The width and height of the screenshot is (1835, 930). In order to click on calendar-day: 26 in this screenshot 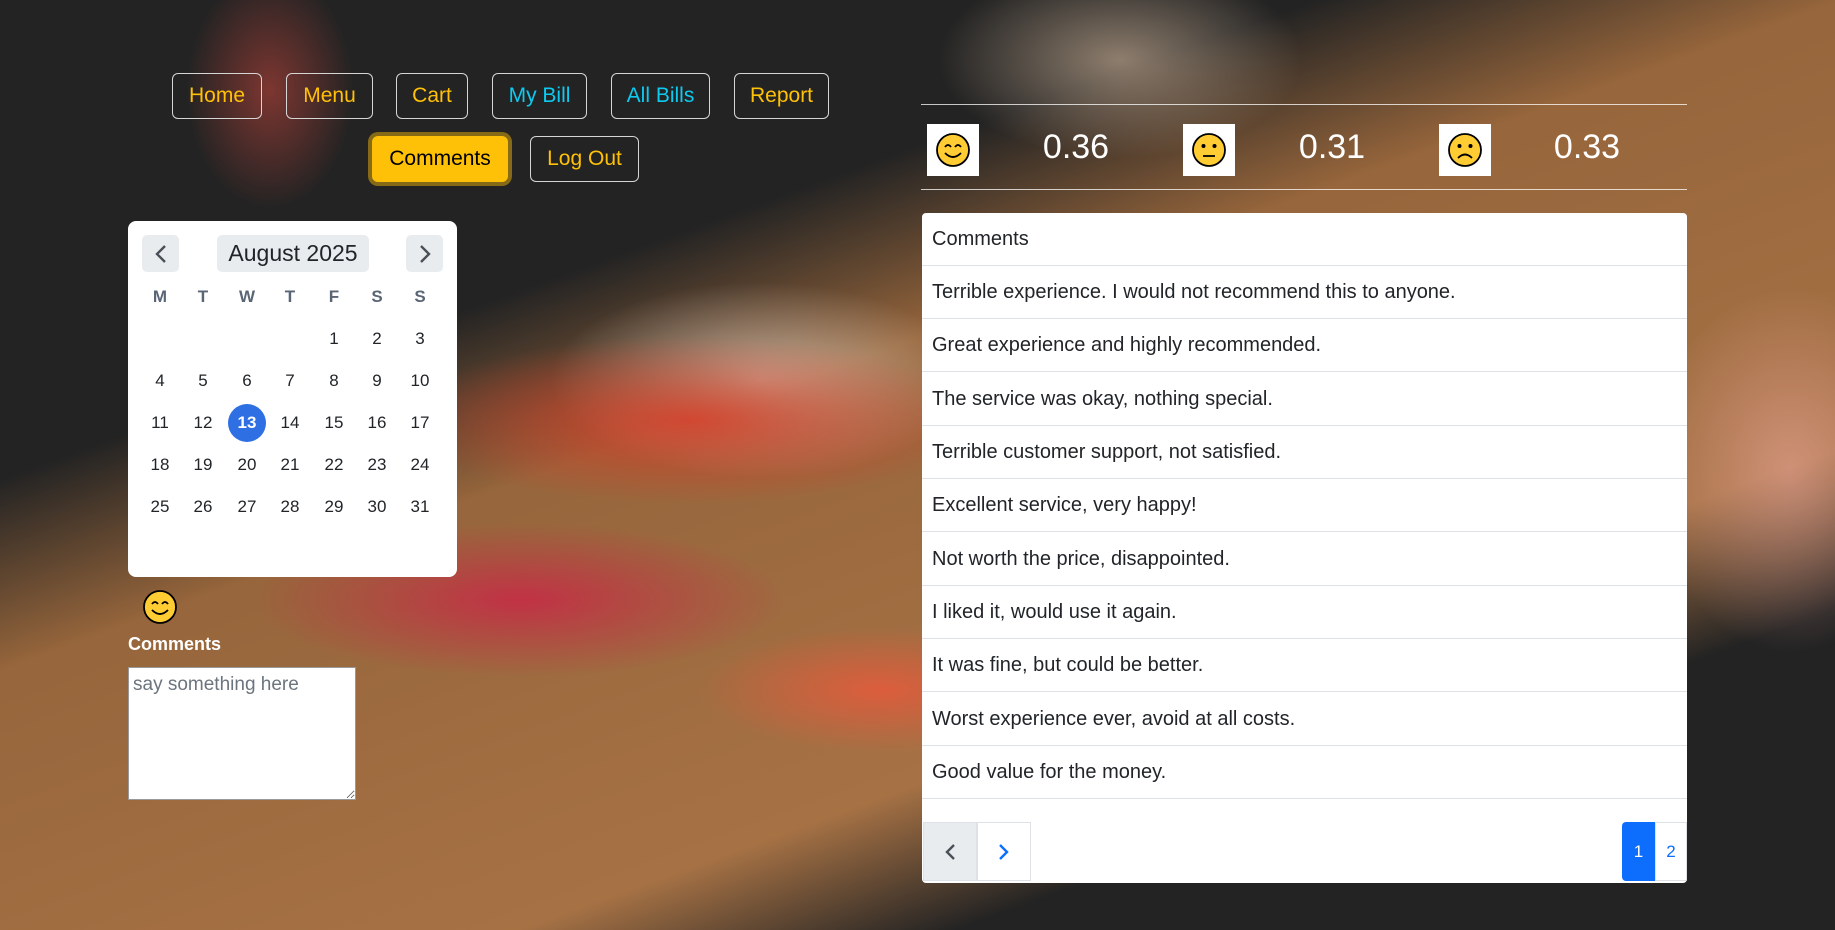, I will do `click(203, 507)`.